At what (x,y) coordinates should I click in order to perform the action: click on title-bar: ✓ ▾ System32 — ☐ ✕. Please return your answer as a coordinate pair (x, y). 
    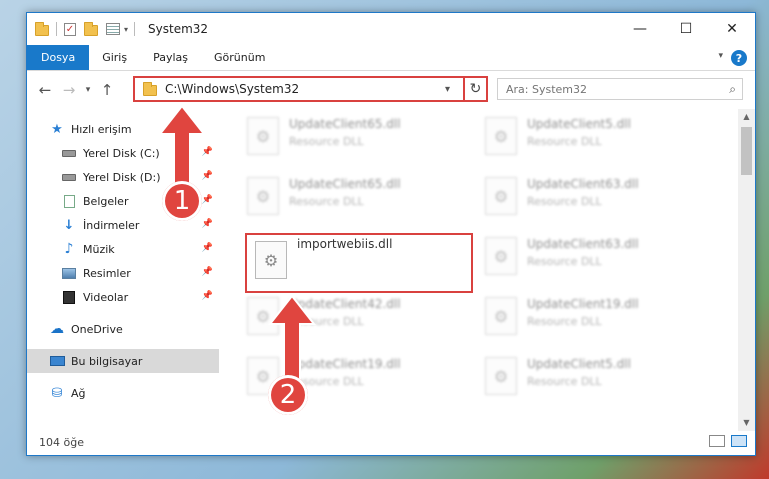
    Looking at the image, I should click on (391, 29).